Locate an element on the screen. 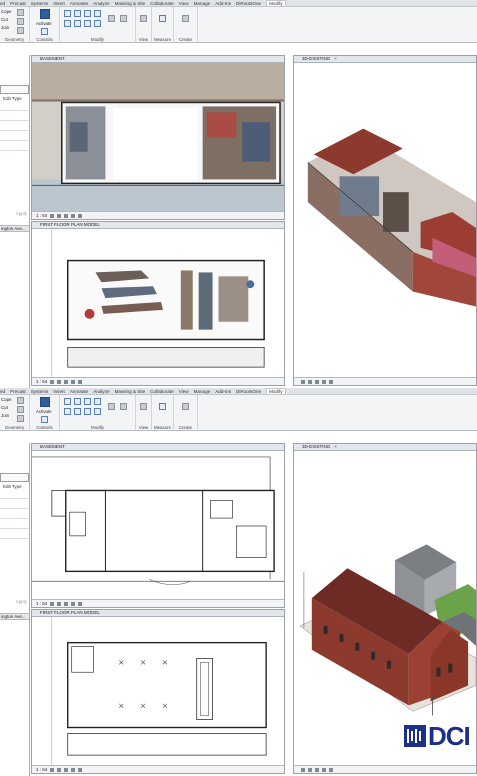 The image size is (477, 776). mirror-icon is located at coordinates (87, 13).